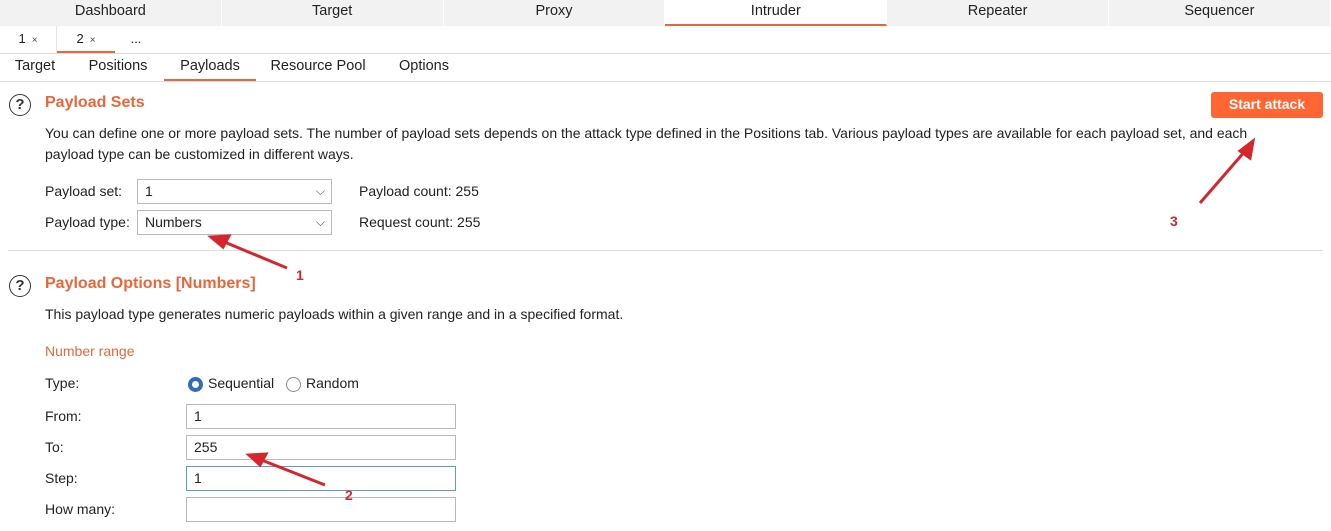  Describe the element at coordinates (321, 509) in the screenshot. I see `how-many-input` at that location.